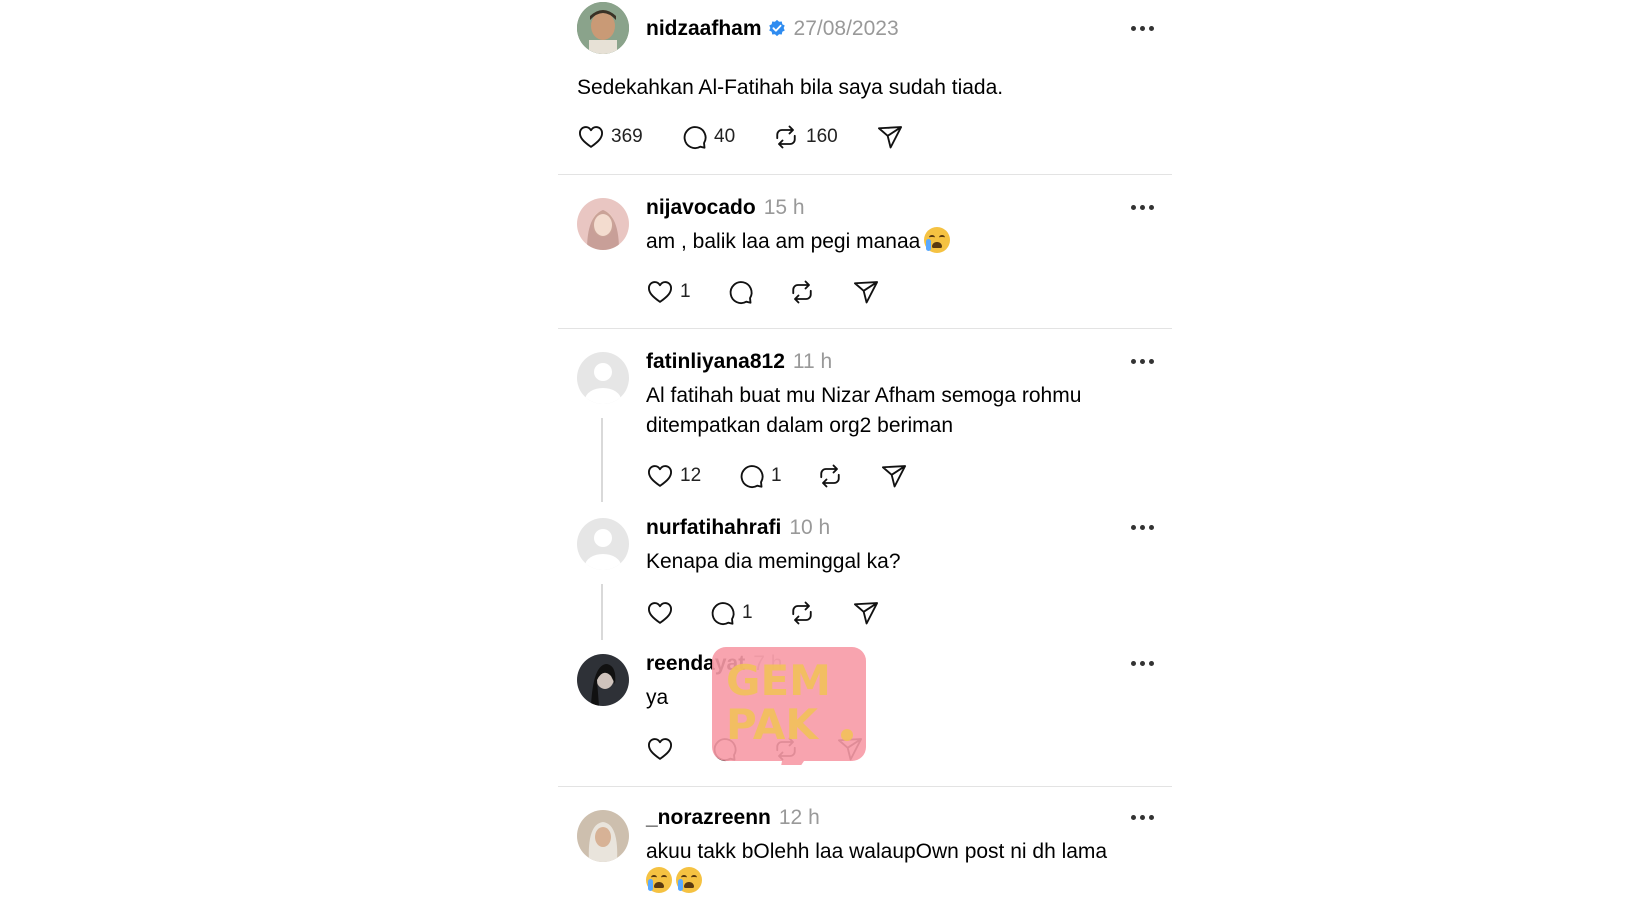 This screenshot has width=1640, height=924. I want to click on post-header: nidzaafham 27/08/2023, so click(772, 29).